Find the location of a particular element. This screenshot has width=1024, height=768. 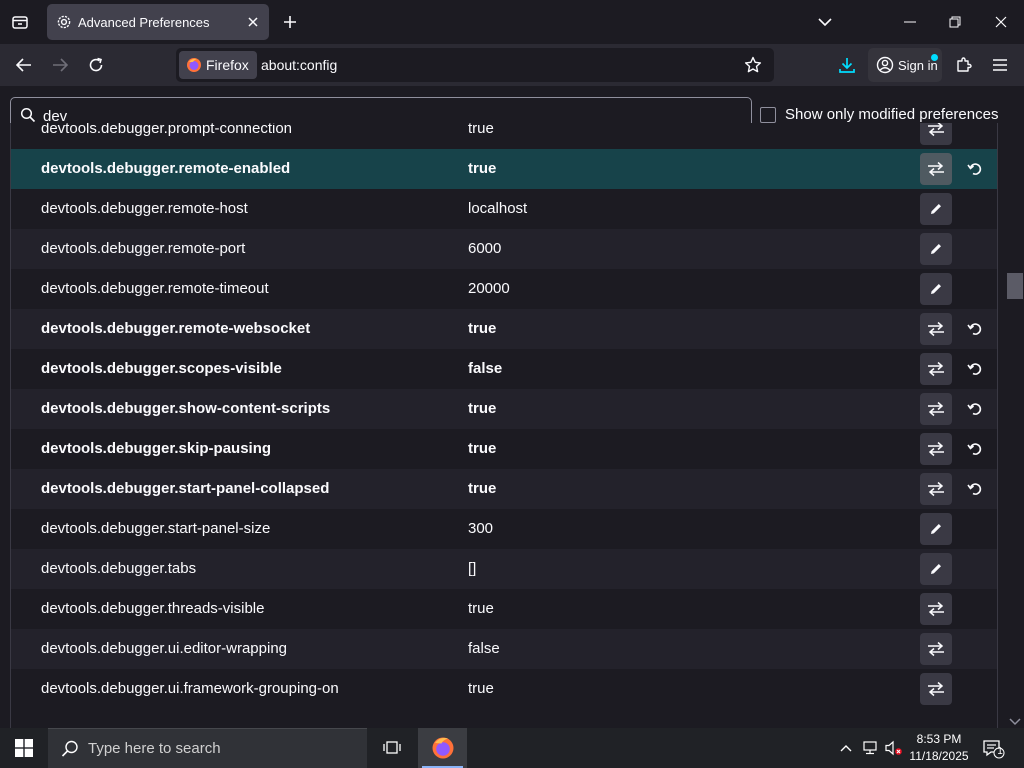

list-all-tabs-button is located at coordinates (825, 22).